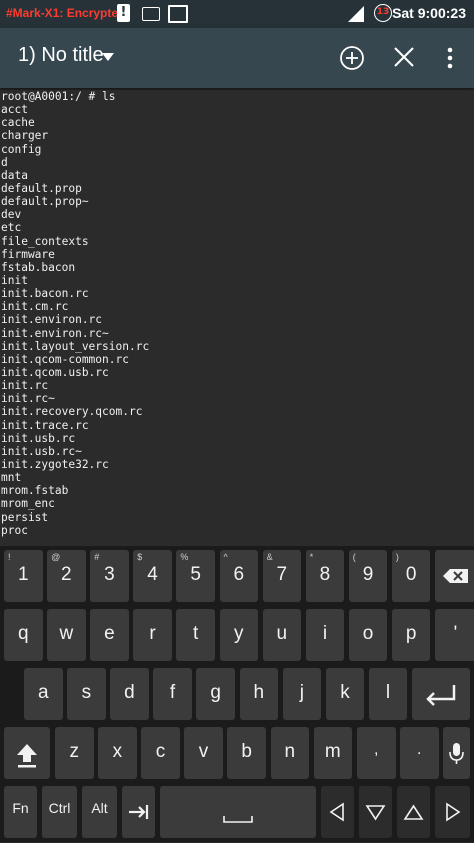 Image resolution: width=474 pixels, height=843 pixels. What do you see at coordinates (375, 812) in the screenshot?
I see `arrow-down-key` at bounding box center [375, 812].